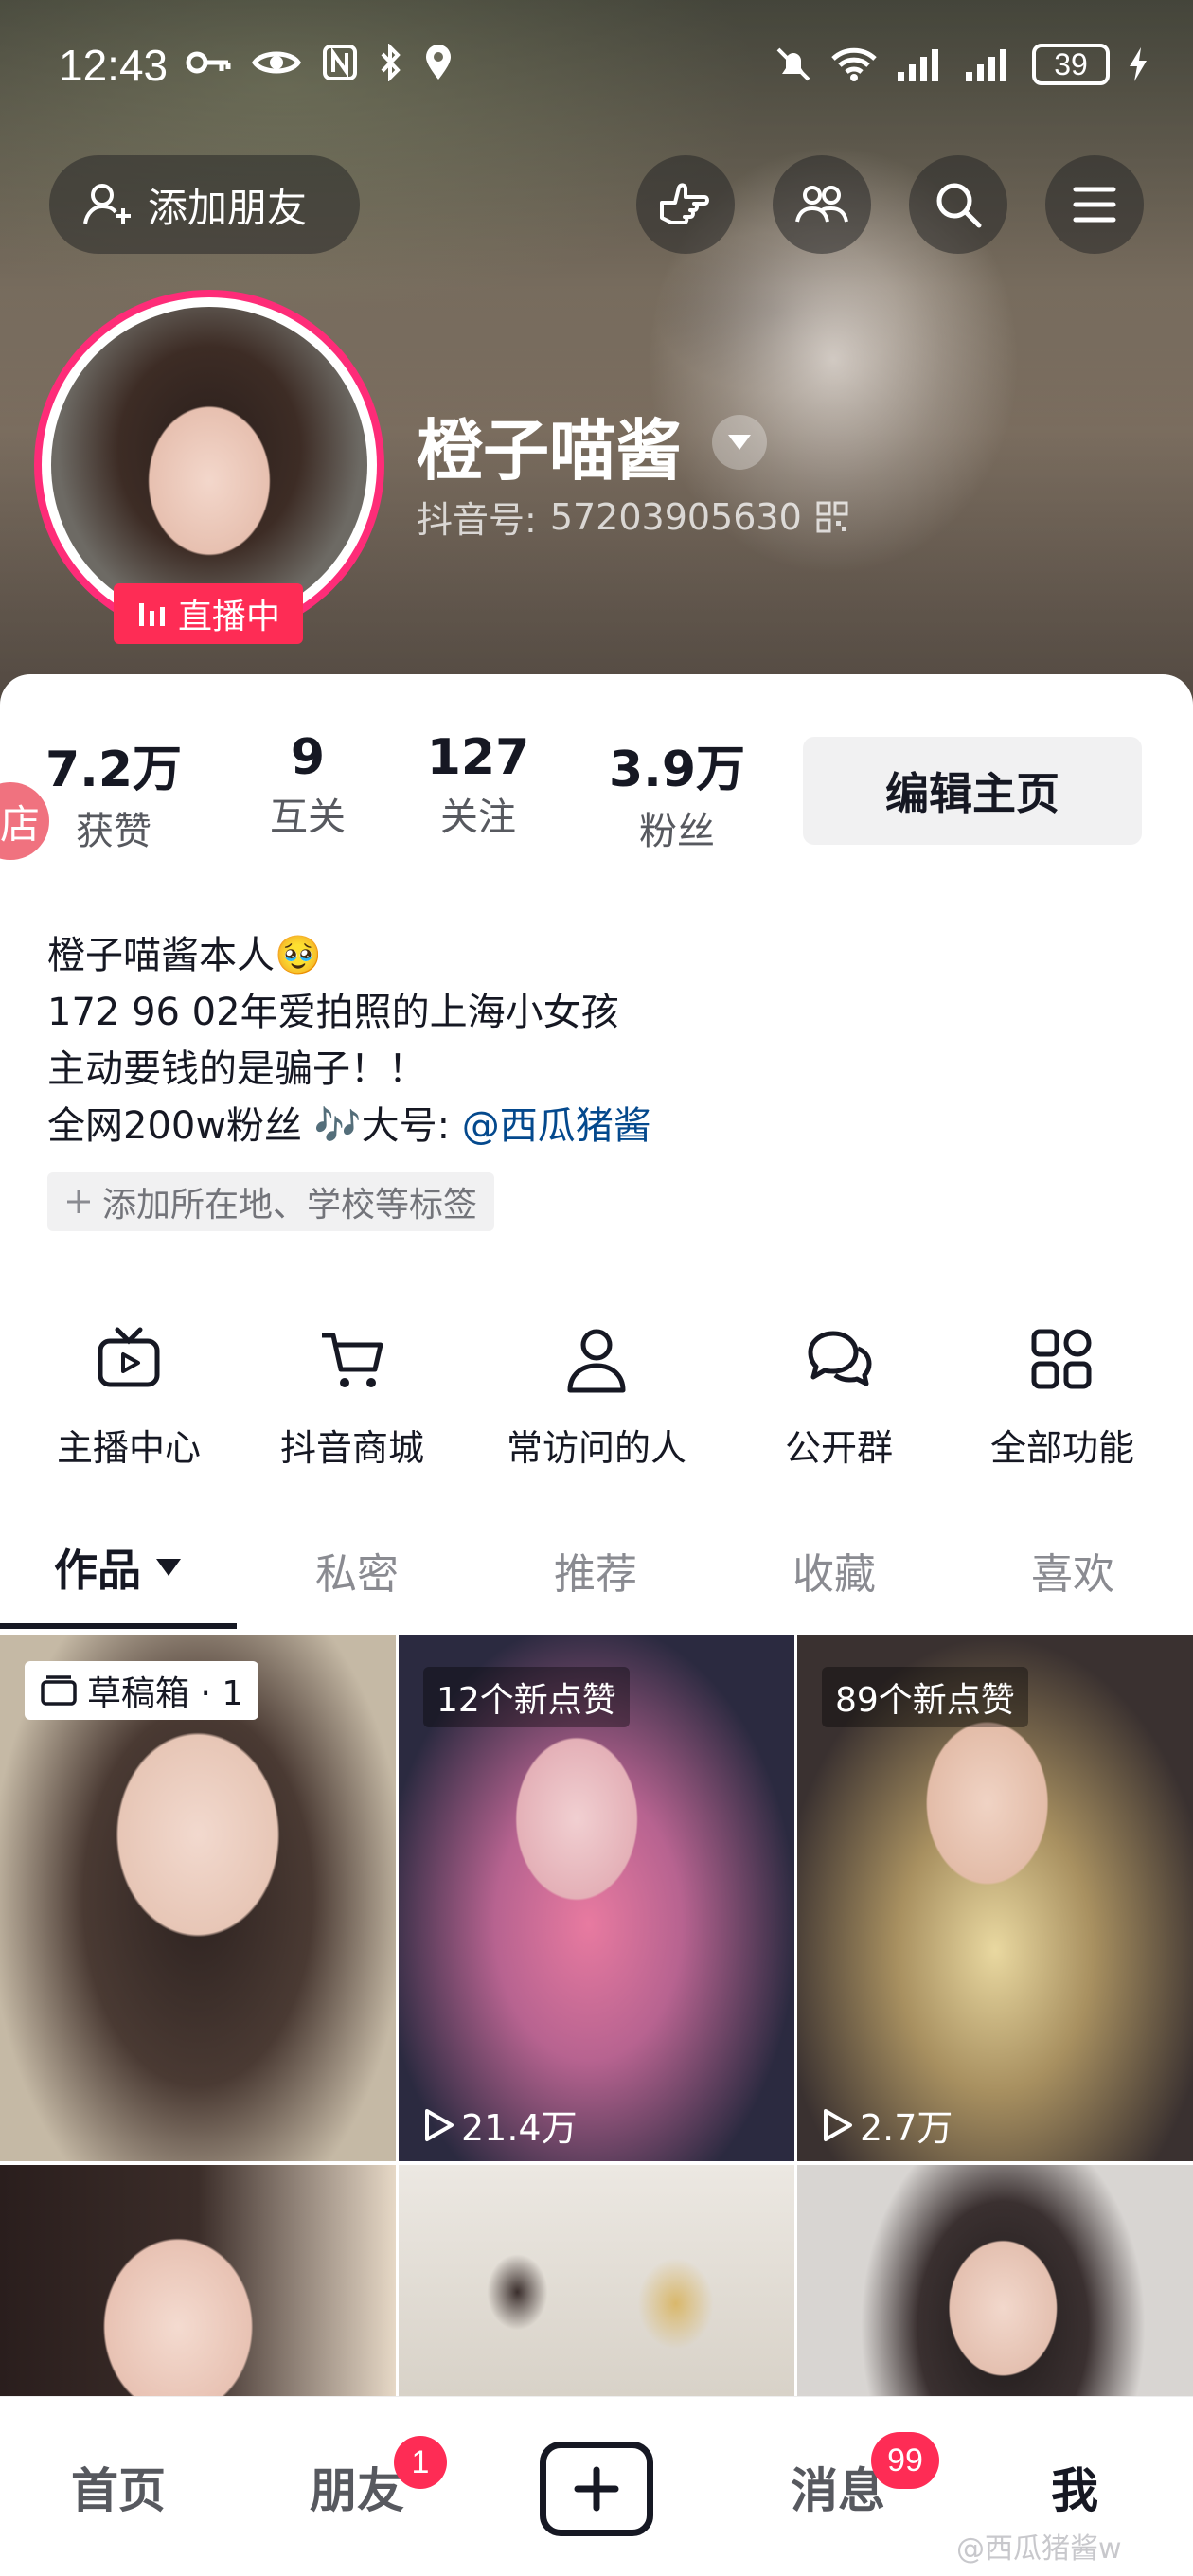  I want to click on chevron-down-icon, so click(739, 442).